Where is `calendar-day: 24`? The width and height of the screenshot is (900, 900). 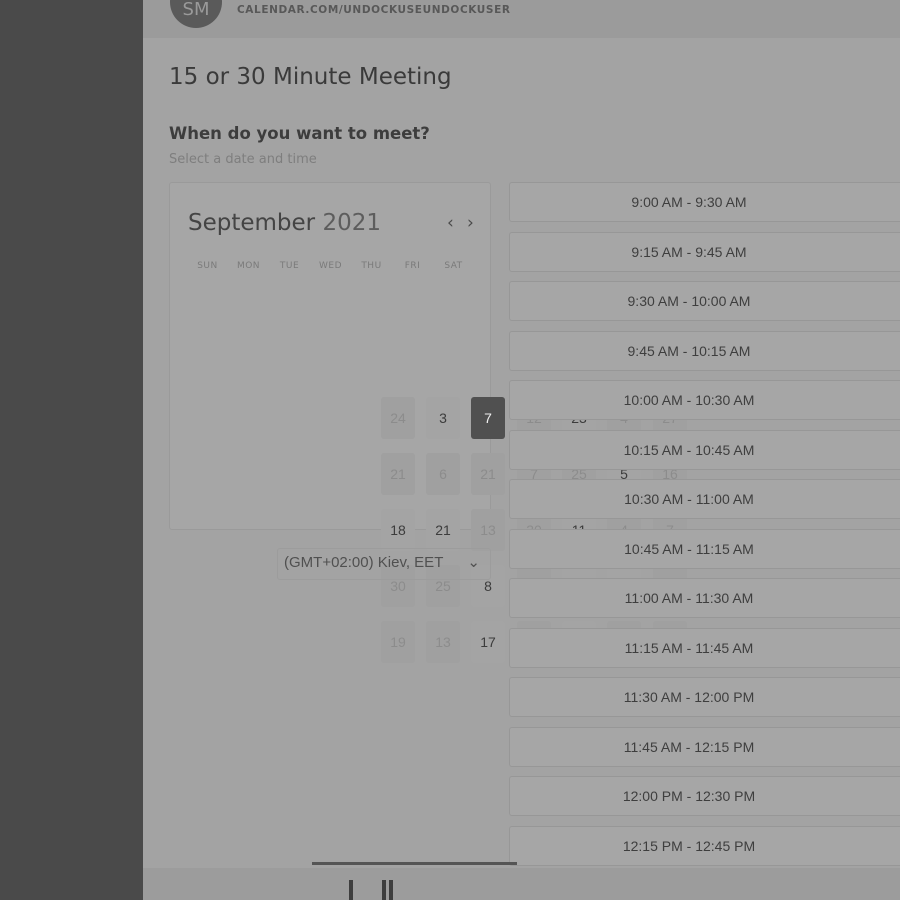
calendar-day: 24 is located at coordinates (398, 418).